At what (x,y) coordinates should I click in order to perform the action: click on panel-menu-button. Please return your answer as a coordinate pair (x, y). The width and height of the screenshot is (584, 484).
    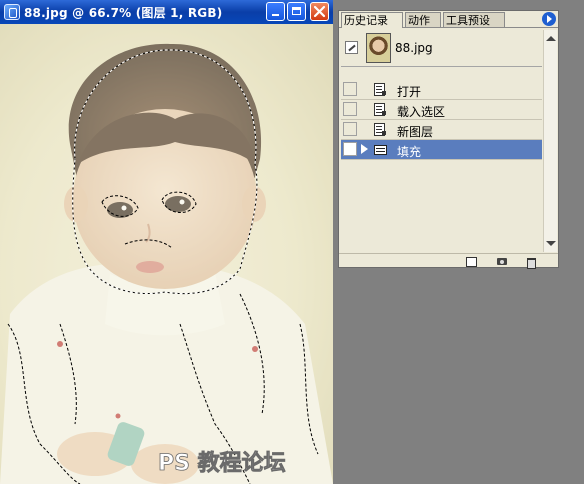
    Looking at the image, I should click on (549, 19).